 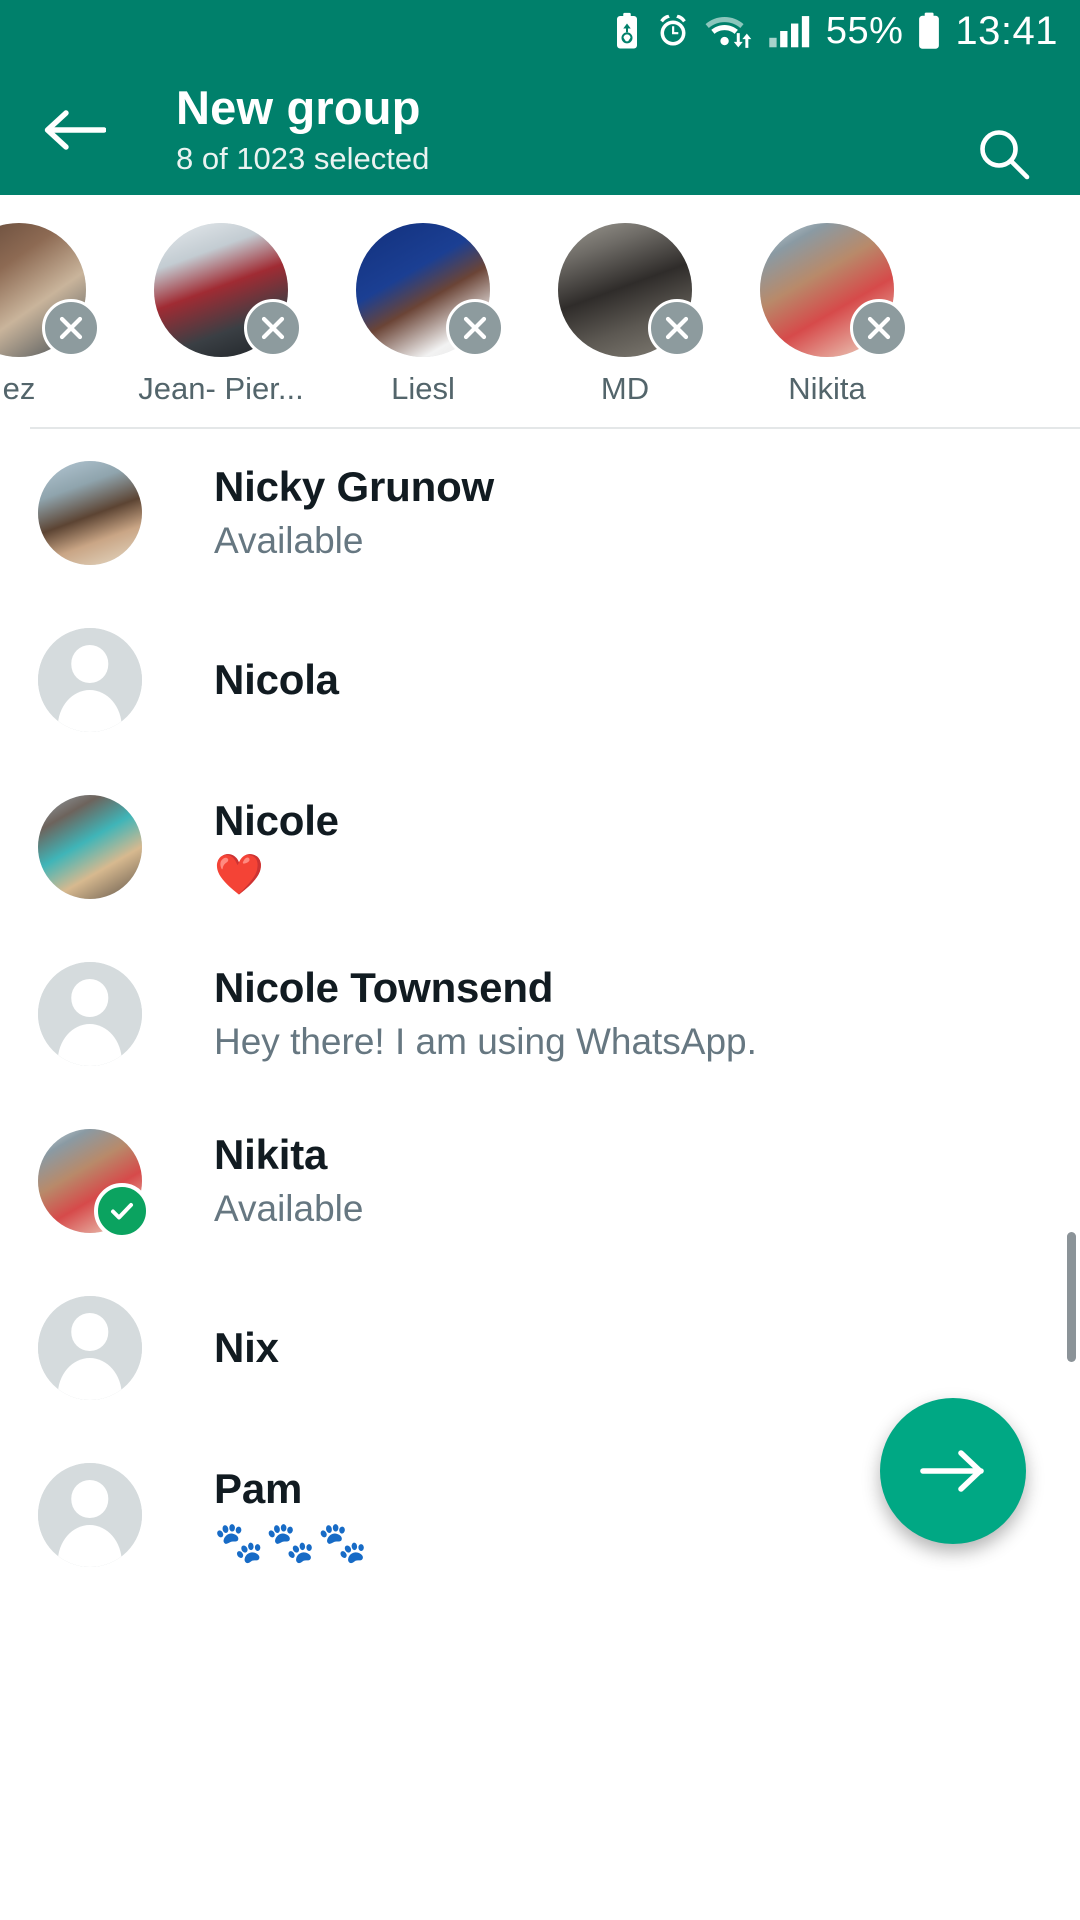 I want to click on contact-row: Nicole ❤️, so click(x=540, y=846).